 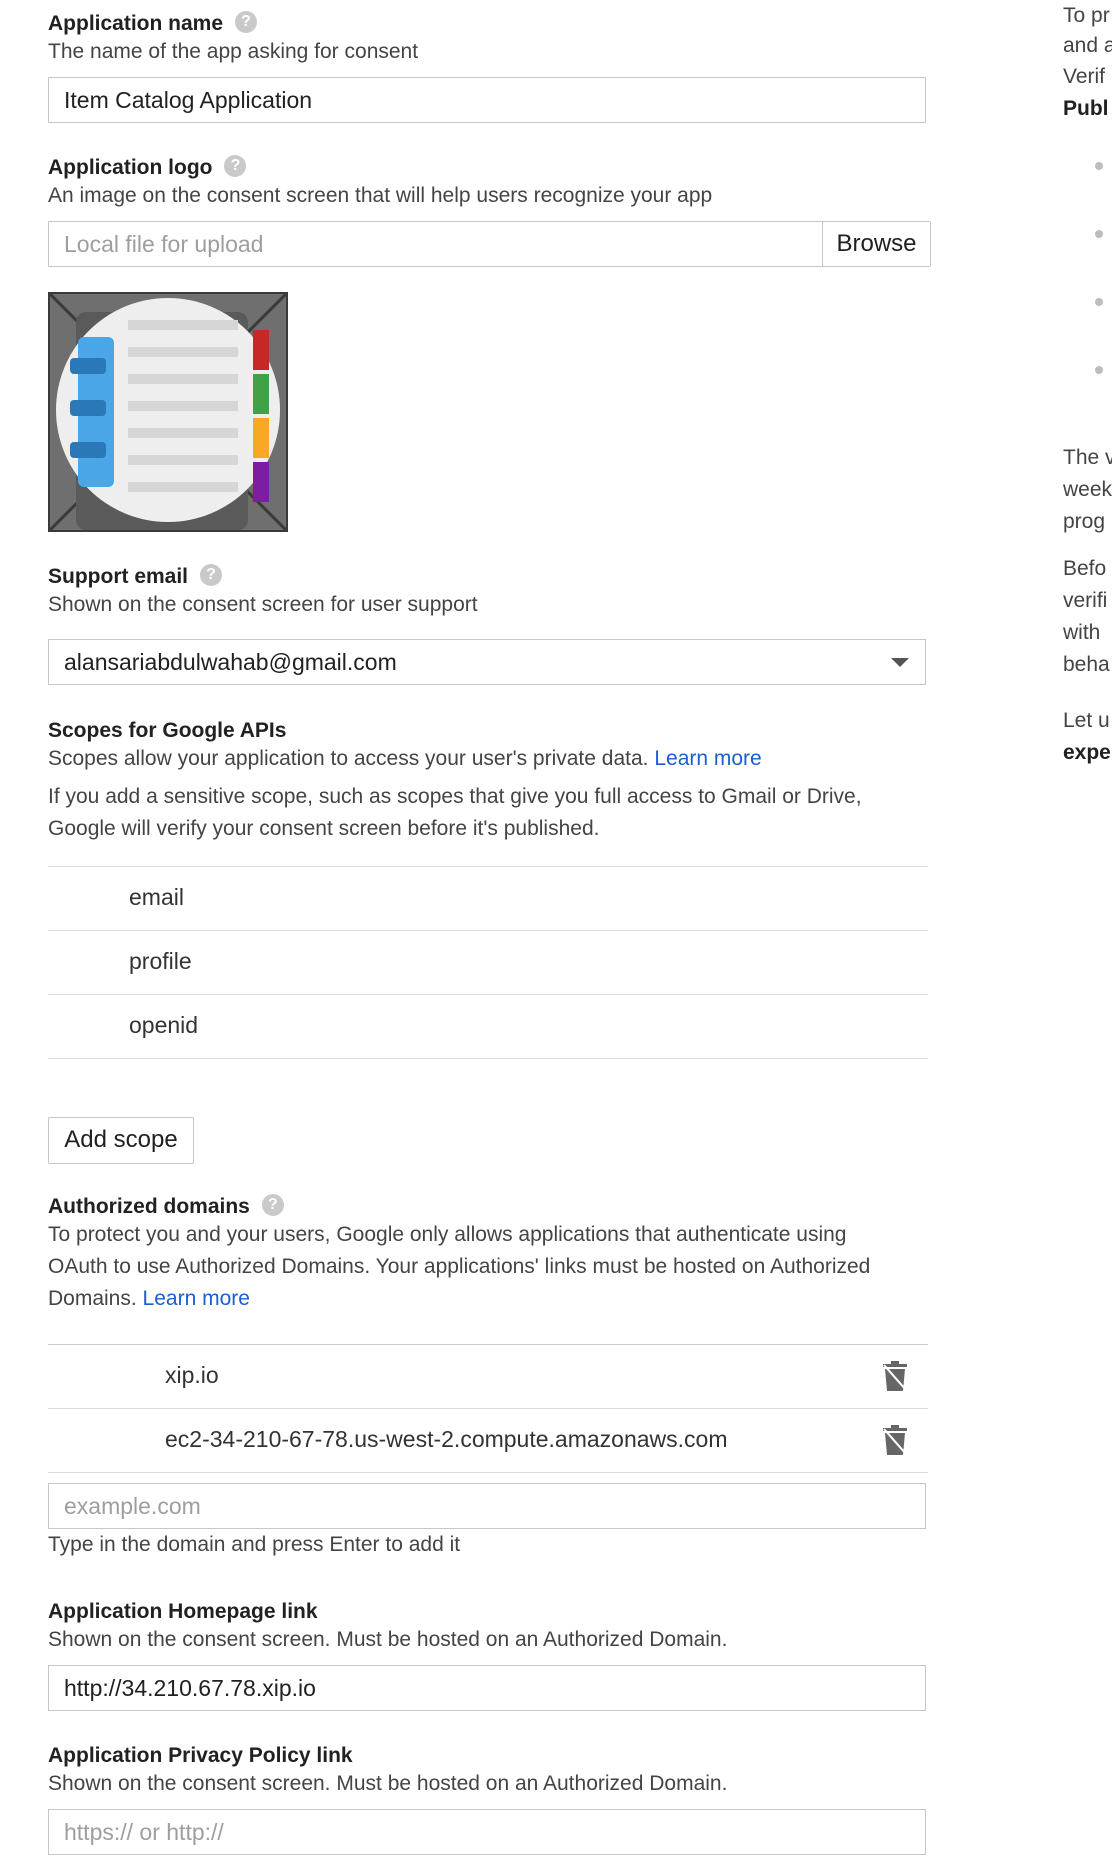 I want to click on app-name-value: Item Catalog Application, so click(x=188, y=100).